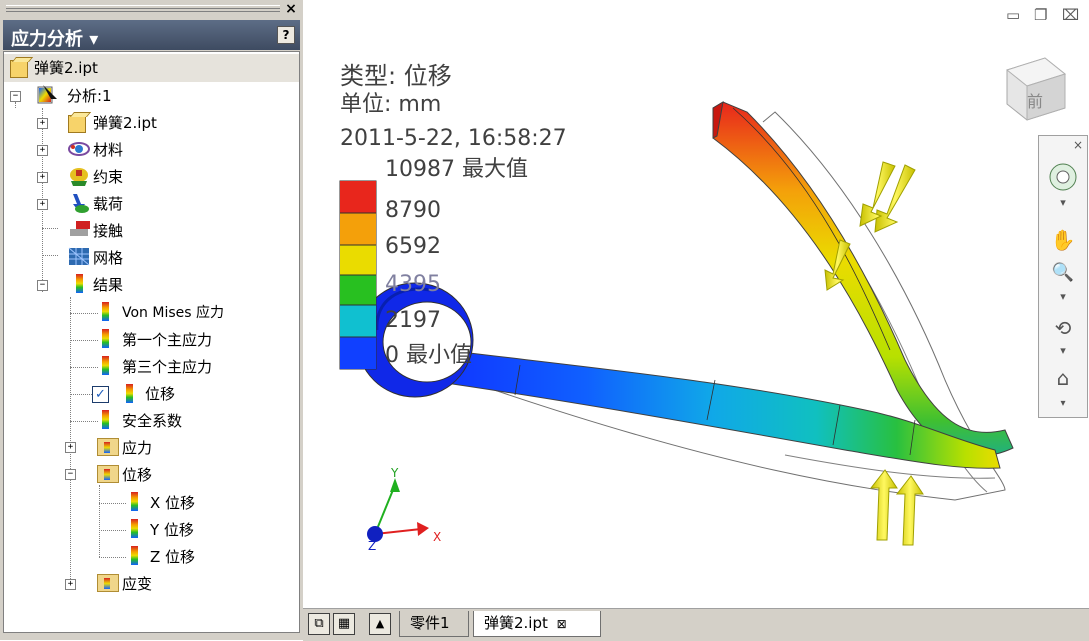 The width and height of the screenshot is (1089, 641). I want to click on legend-tick: 4395, so click(413, 284).